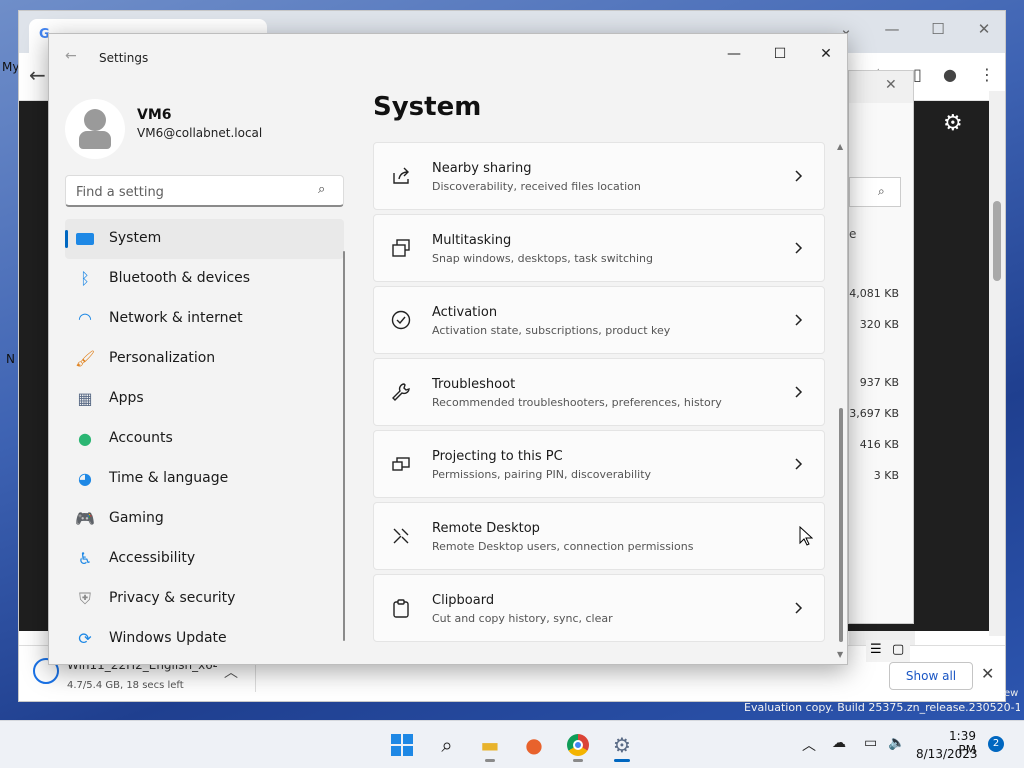  I want to click on scroll-down-icon: ▼, so click(840, 654).